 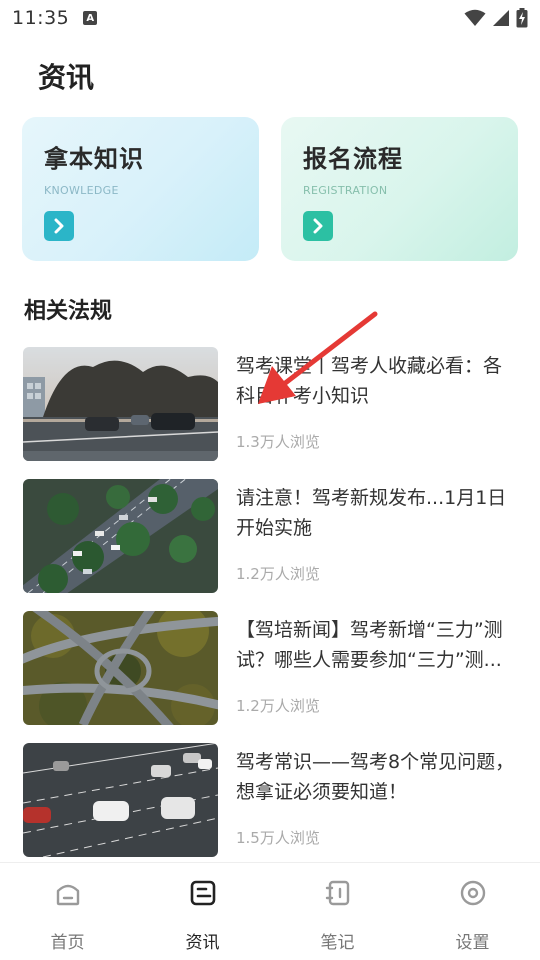 What do you see at coordinates (66, 77) in the screenshot?
I see `page-title: 资讯` at bounding box center [66, 77].